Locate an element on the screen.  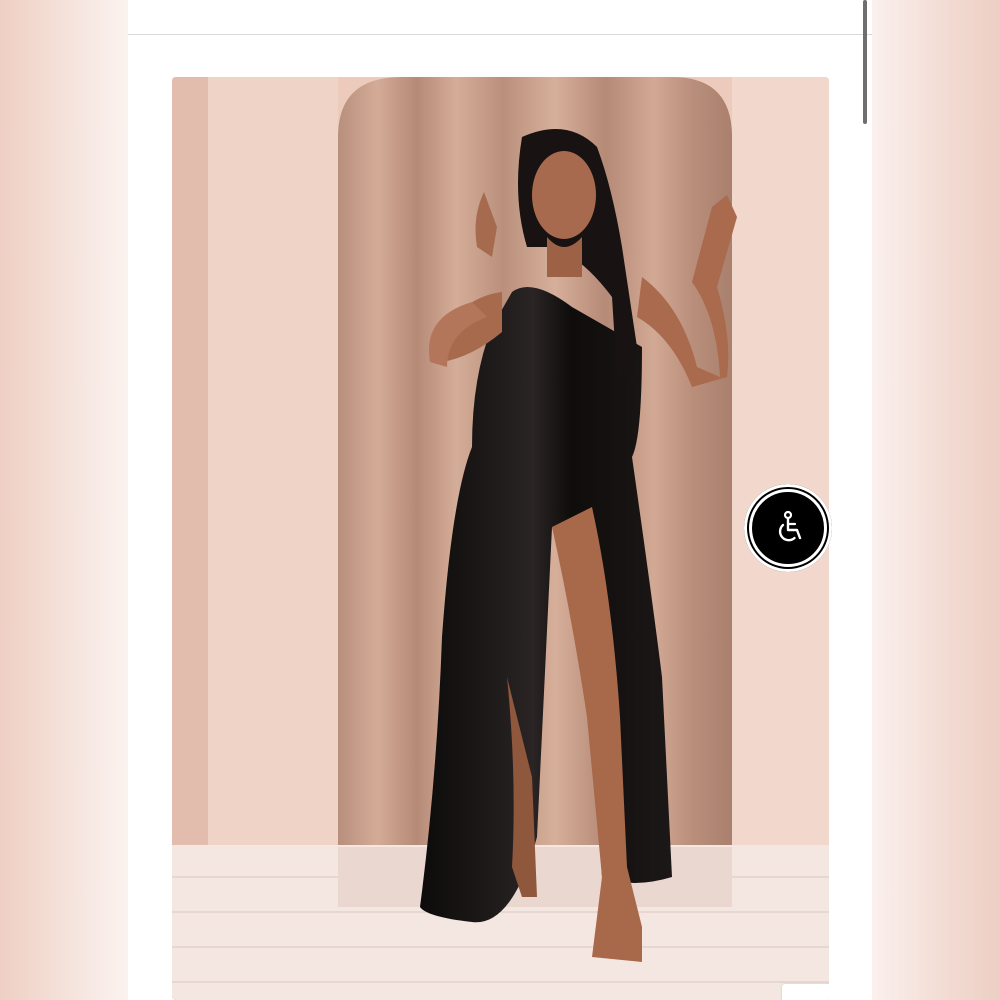
accessibility-button-ring is located at coordinates (788, 528).